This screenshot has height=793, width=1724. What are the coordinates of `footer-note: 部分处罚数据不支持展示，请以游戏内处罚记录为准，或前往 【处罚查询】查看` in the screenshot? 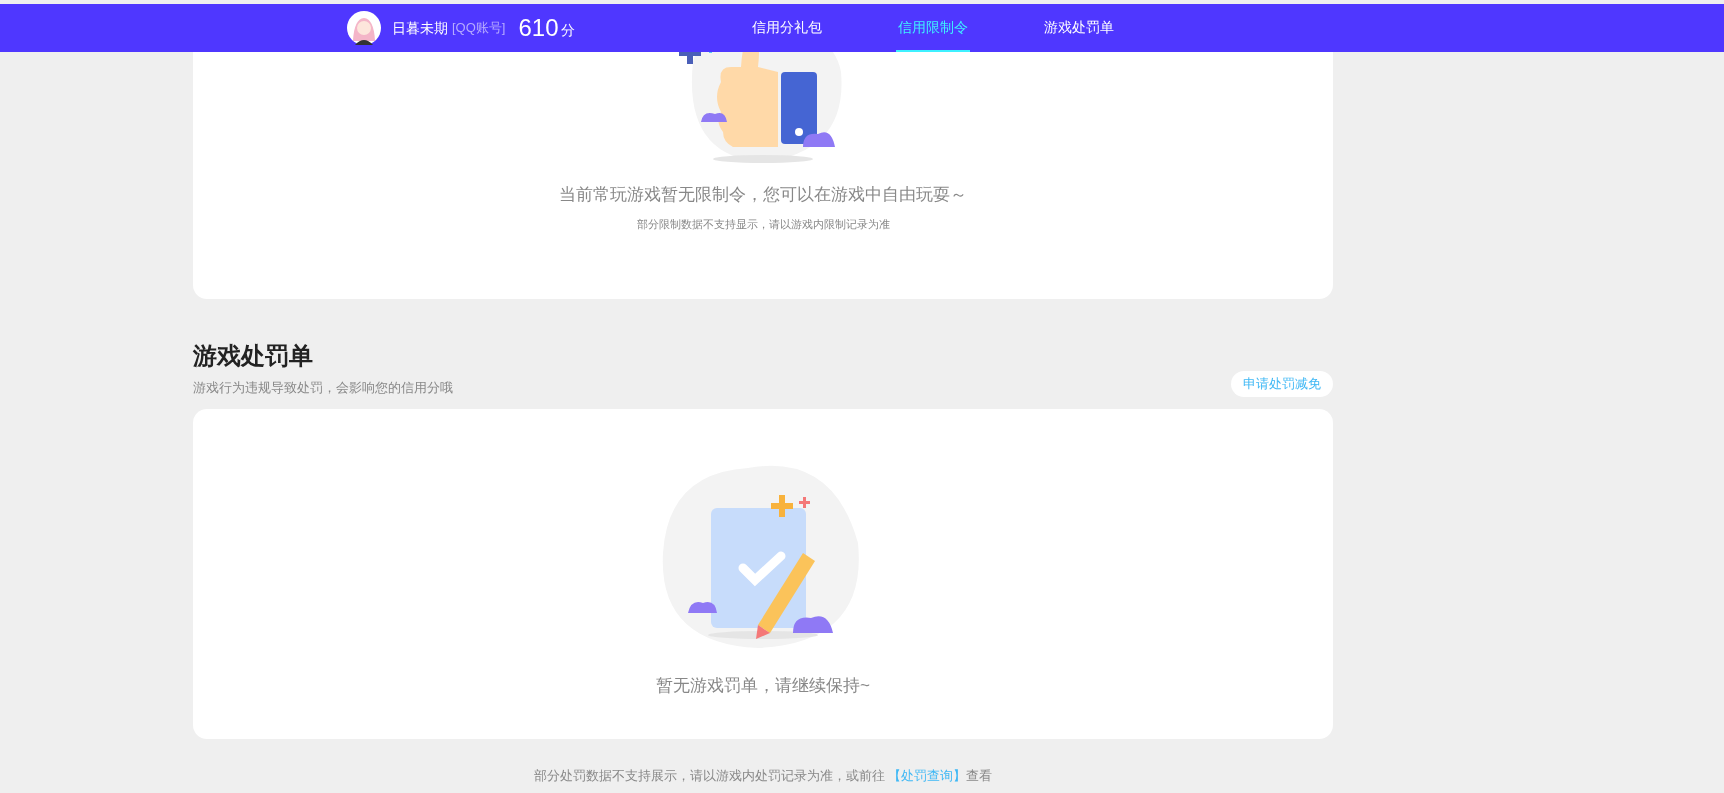 It's located at (763, 776).